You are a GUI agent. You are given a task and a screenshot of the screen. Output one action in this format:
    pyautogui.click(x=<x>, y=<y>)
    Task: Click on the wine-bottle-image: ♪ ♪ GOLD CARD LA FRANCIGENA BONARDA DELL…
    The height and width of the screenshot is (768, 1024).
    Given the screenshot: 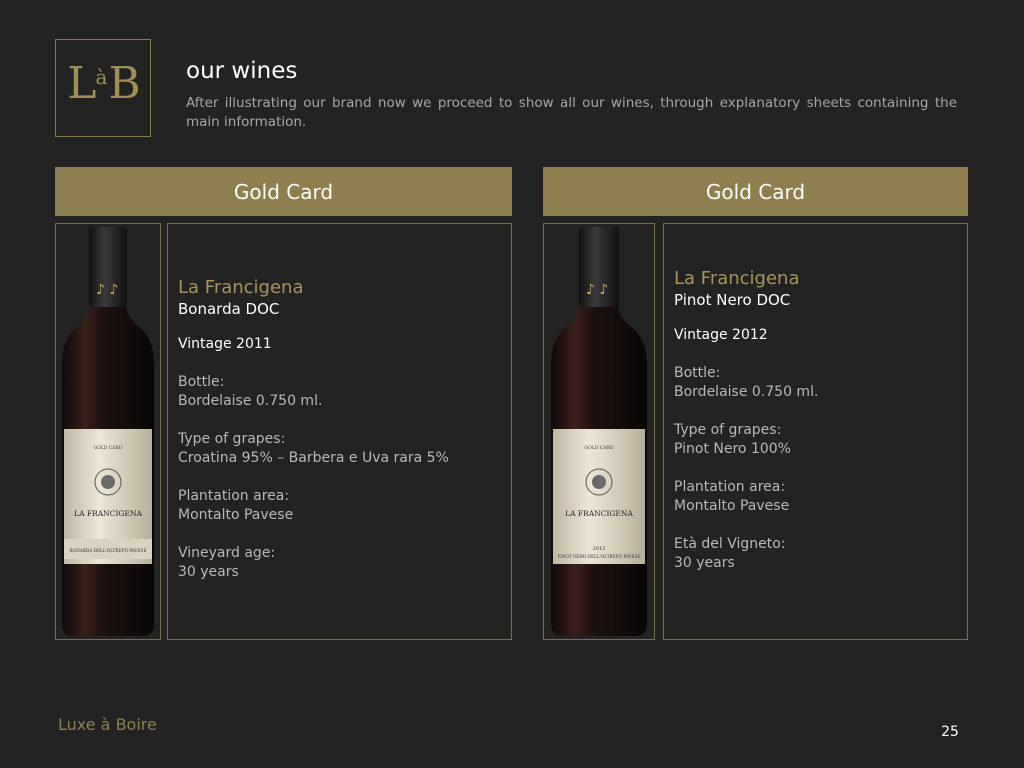 What is the action you would take?
    pyautogui.click(x=108, y=431)
    